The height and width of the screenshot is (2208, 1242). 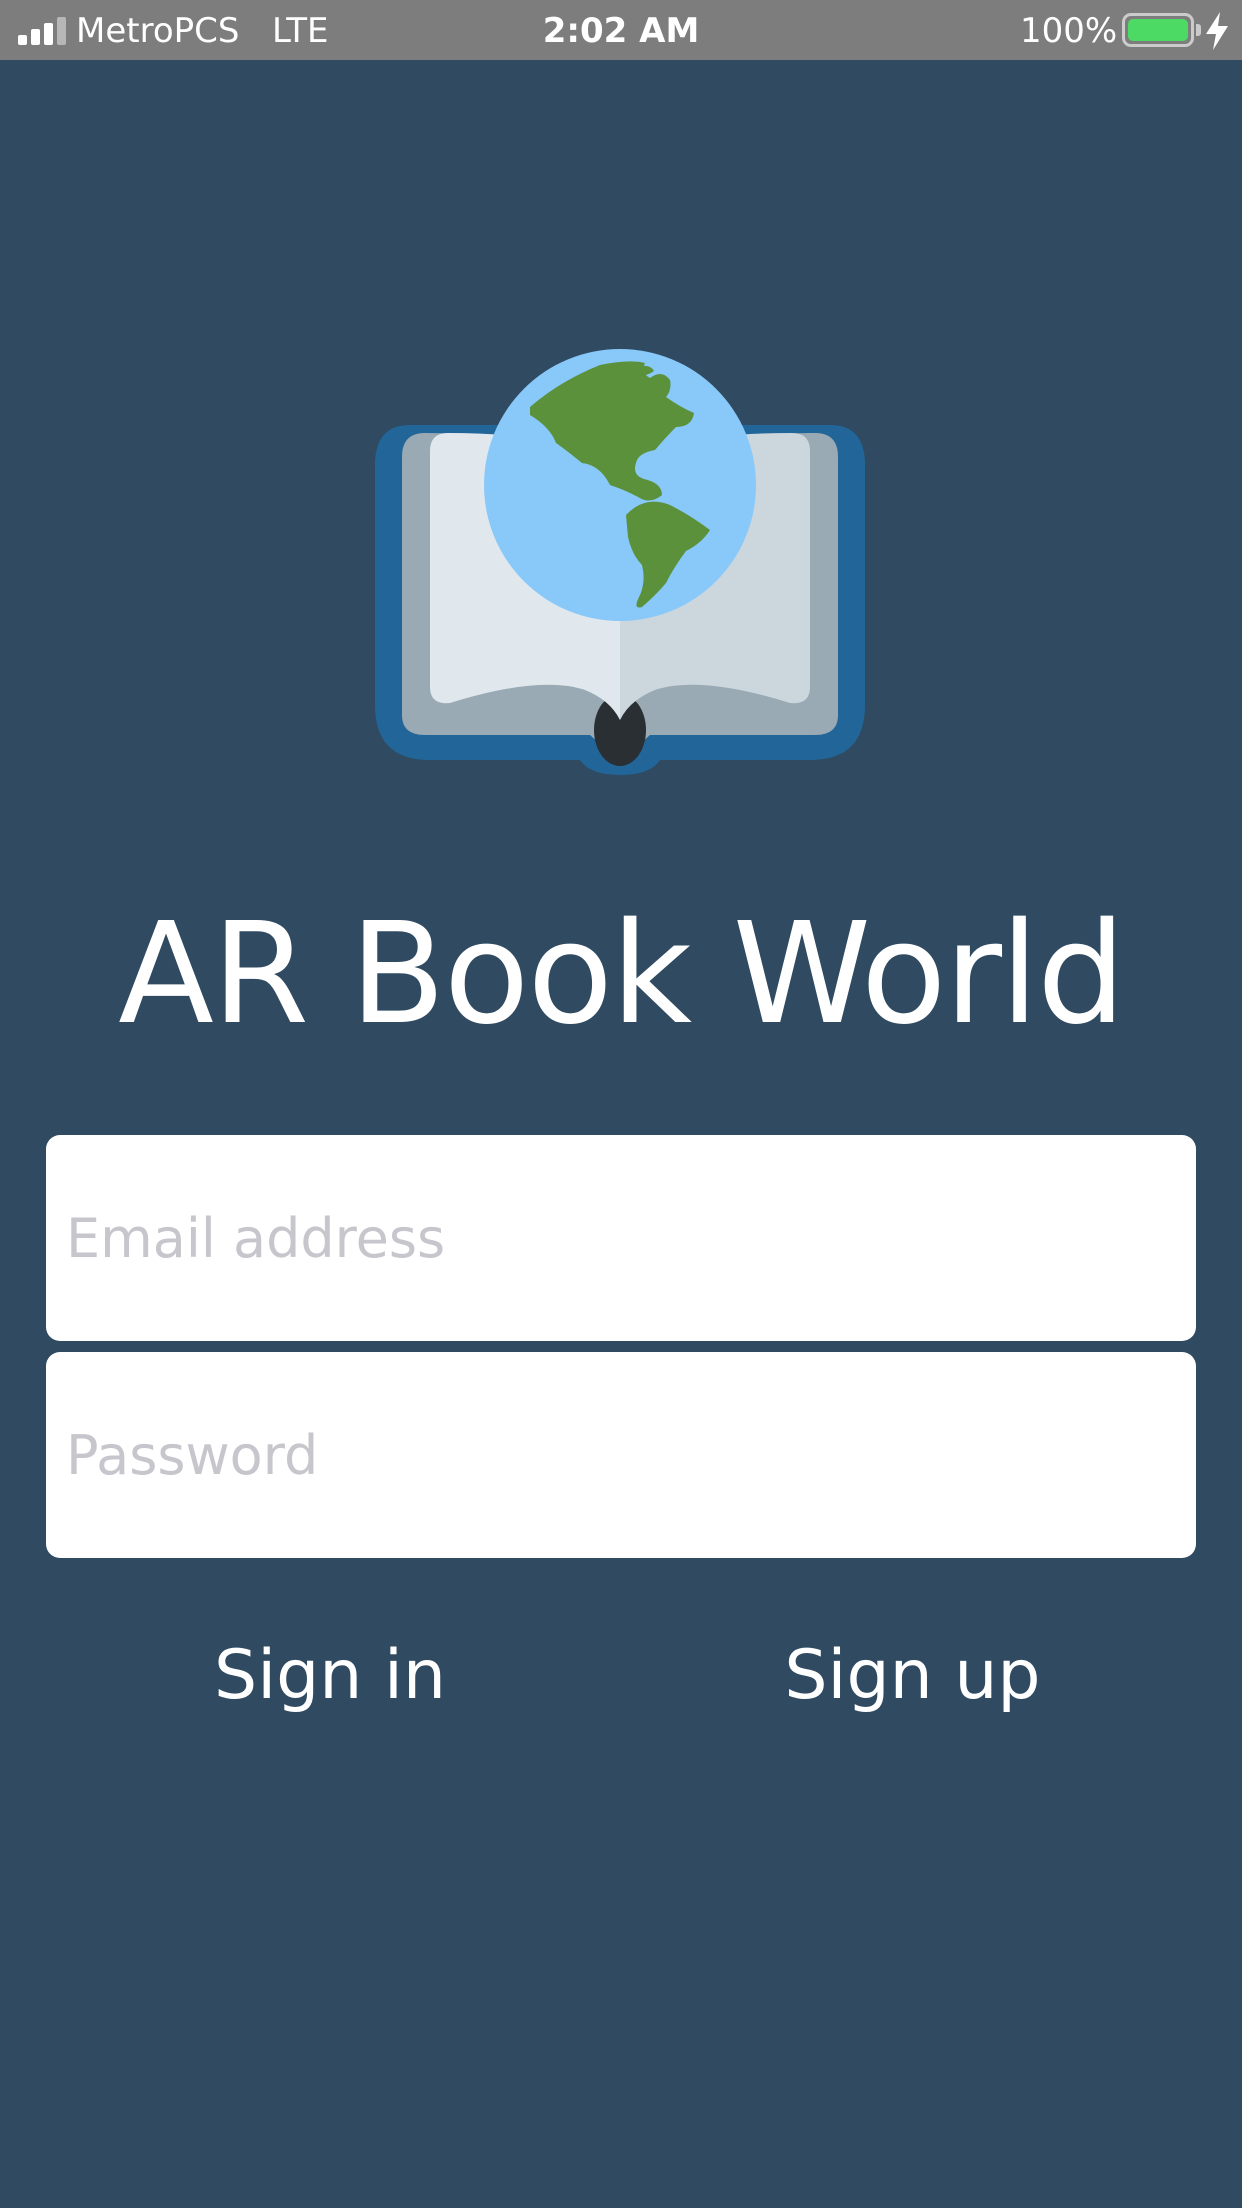 I want to click on password-field, so click(x=621, y=1455).